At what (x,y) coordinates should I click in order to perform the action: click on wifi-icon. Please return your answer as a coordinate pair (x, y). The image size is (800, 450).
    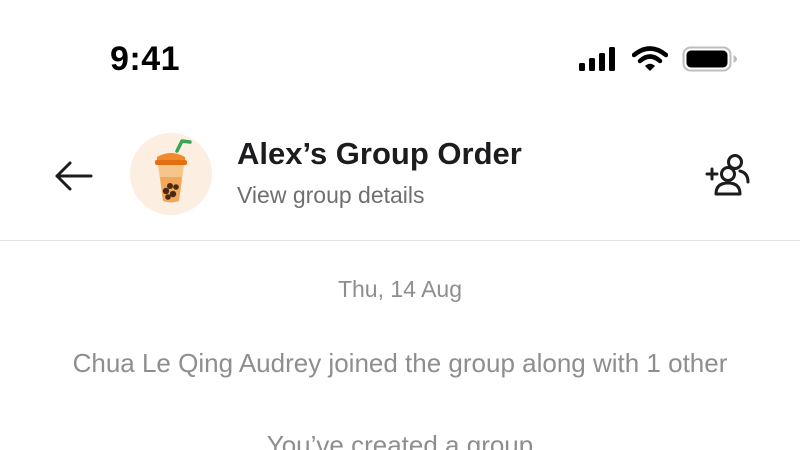
    Looking at the image, I should click on (650, 58).